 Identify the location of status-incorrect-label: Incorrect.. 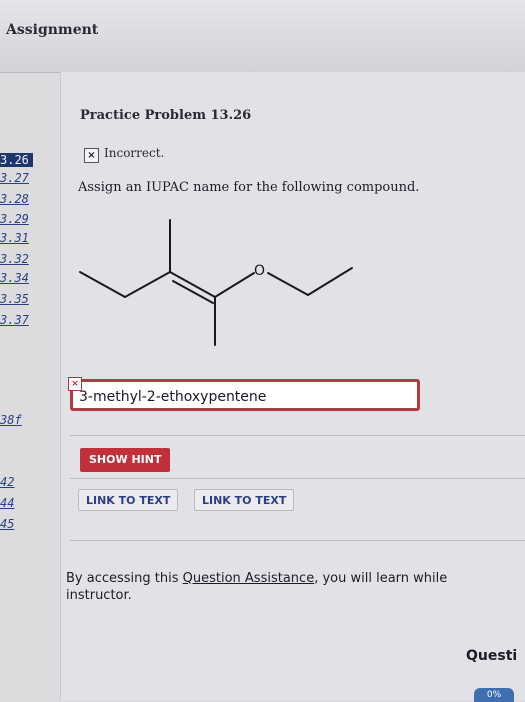
(134, 153).